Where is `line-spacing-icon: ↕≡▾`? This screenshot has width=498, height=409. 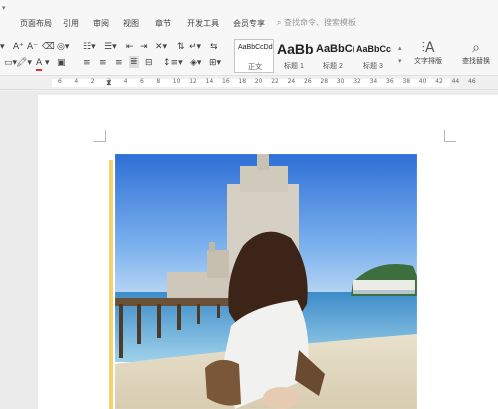
line-spacing-icon: ↕≡▾ is located at coordinates (173, 63).